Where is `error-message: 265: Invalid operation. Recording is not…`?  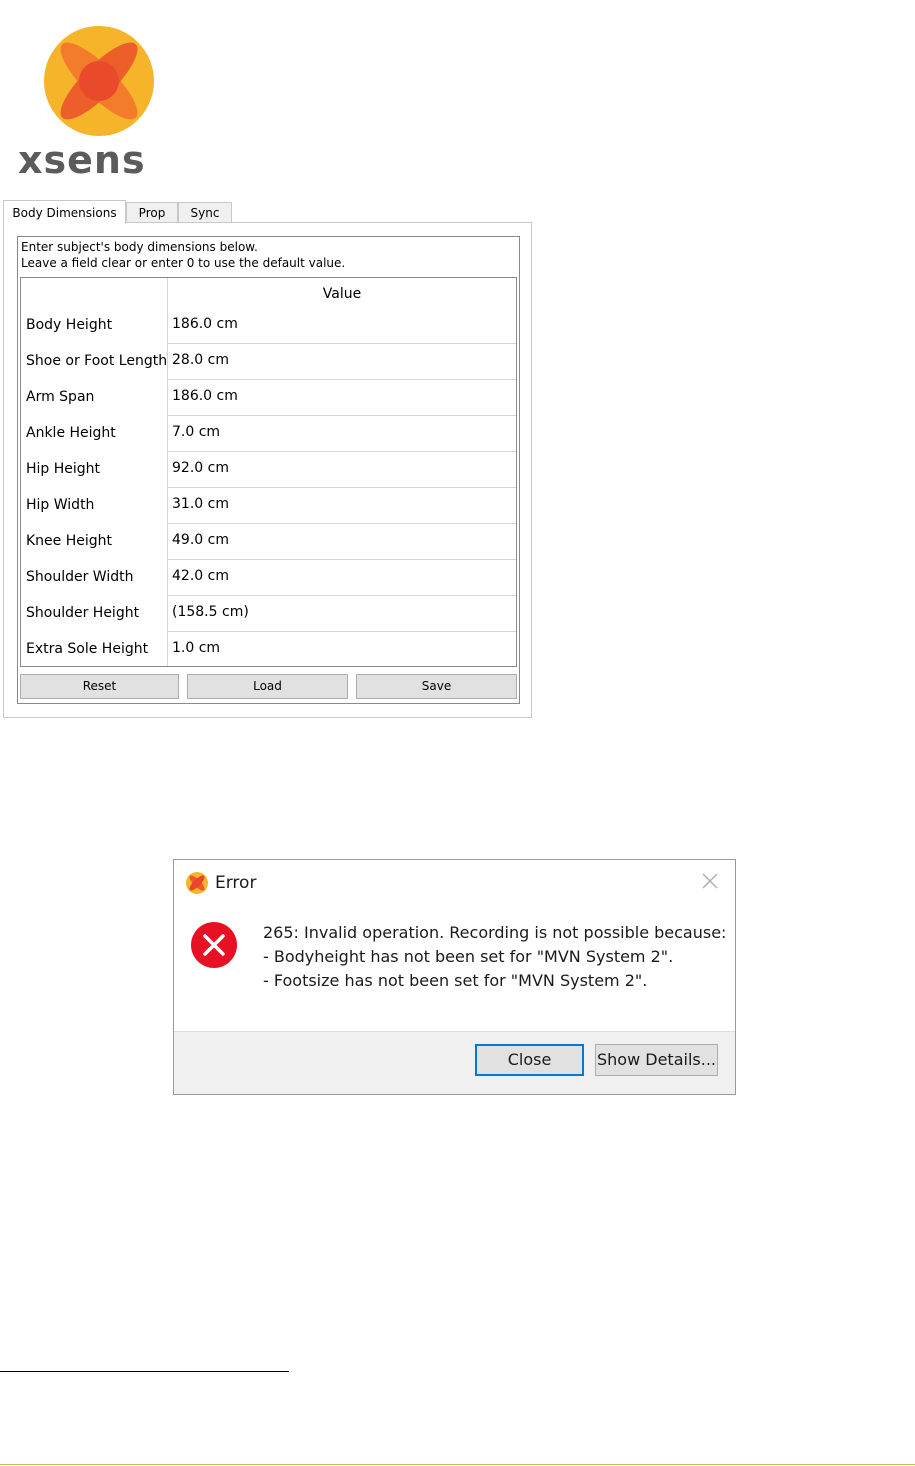 error-message: 265: Invalid operation. Recording is not… is located at coordinates (494, 957).